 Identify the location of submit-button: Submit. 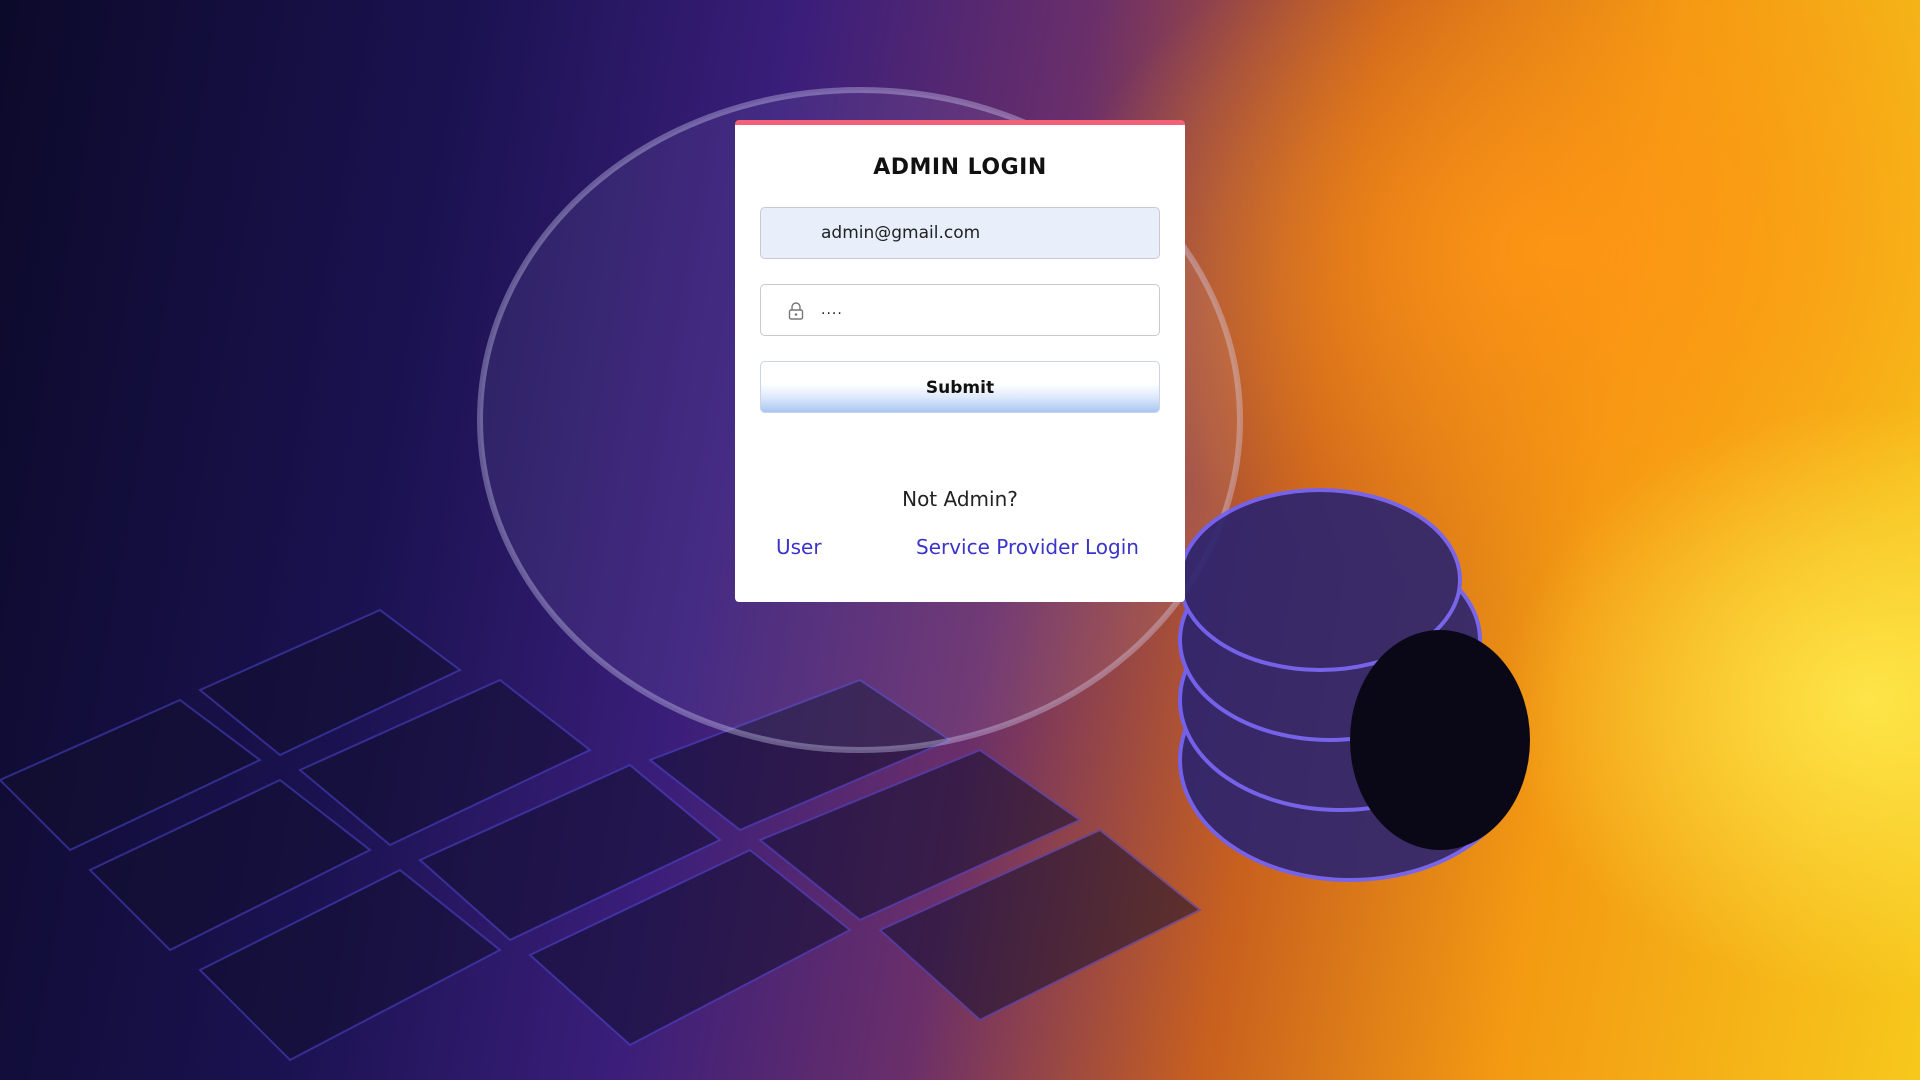
(960, 387).